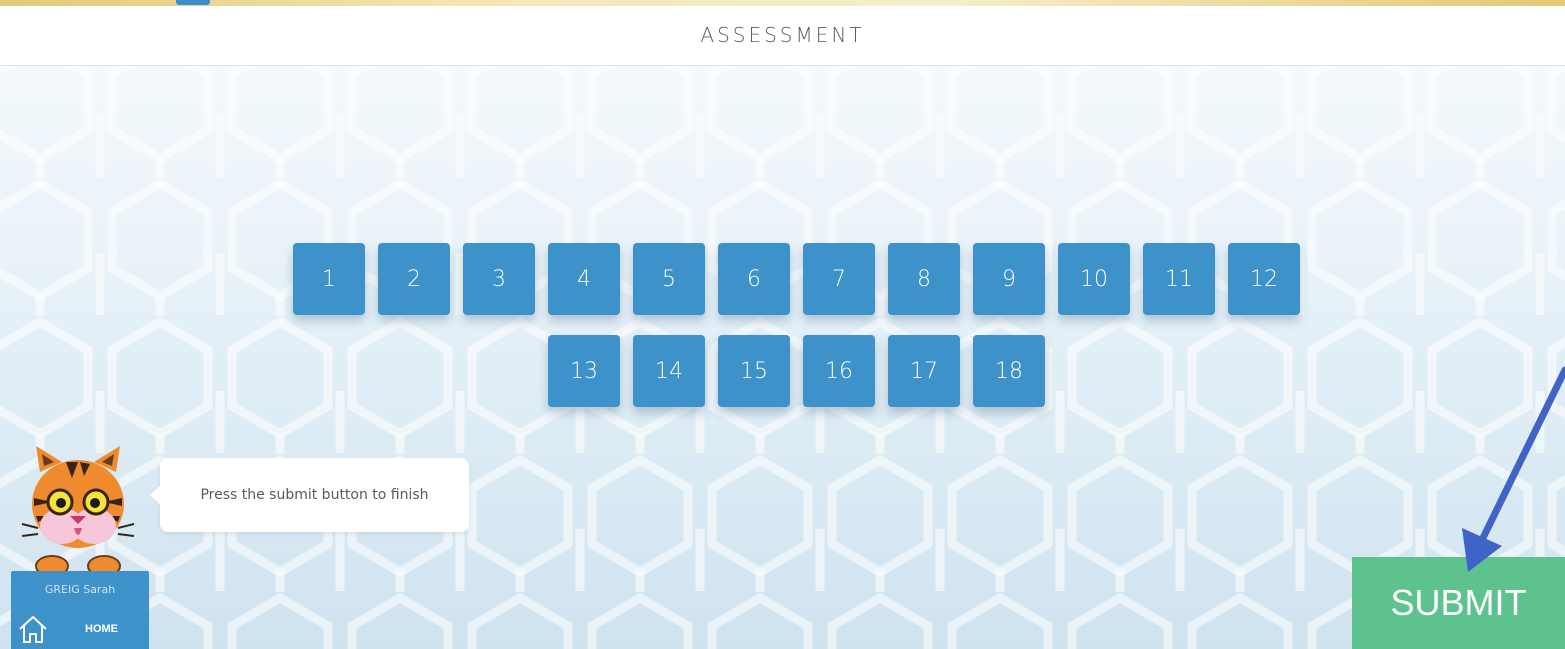 The width and height of the screenshot is (1565, 649). What do you see at coordinates (584, 279) in the screenshot?
I see `question-button-4: 4` at bounding box center [584, 279].